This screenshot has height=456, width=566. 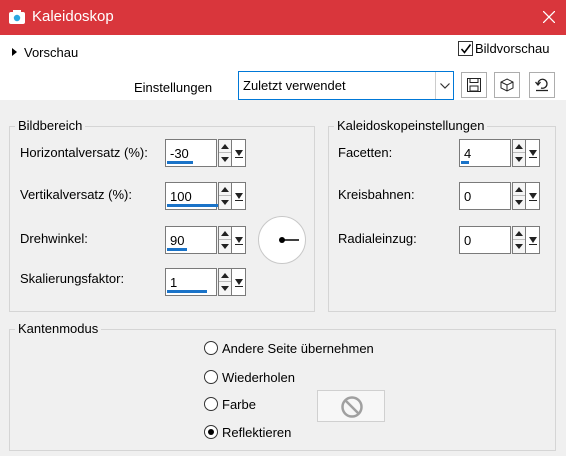 I want to click on edge-color-swatch, so click(x=351, y=406).